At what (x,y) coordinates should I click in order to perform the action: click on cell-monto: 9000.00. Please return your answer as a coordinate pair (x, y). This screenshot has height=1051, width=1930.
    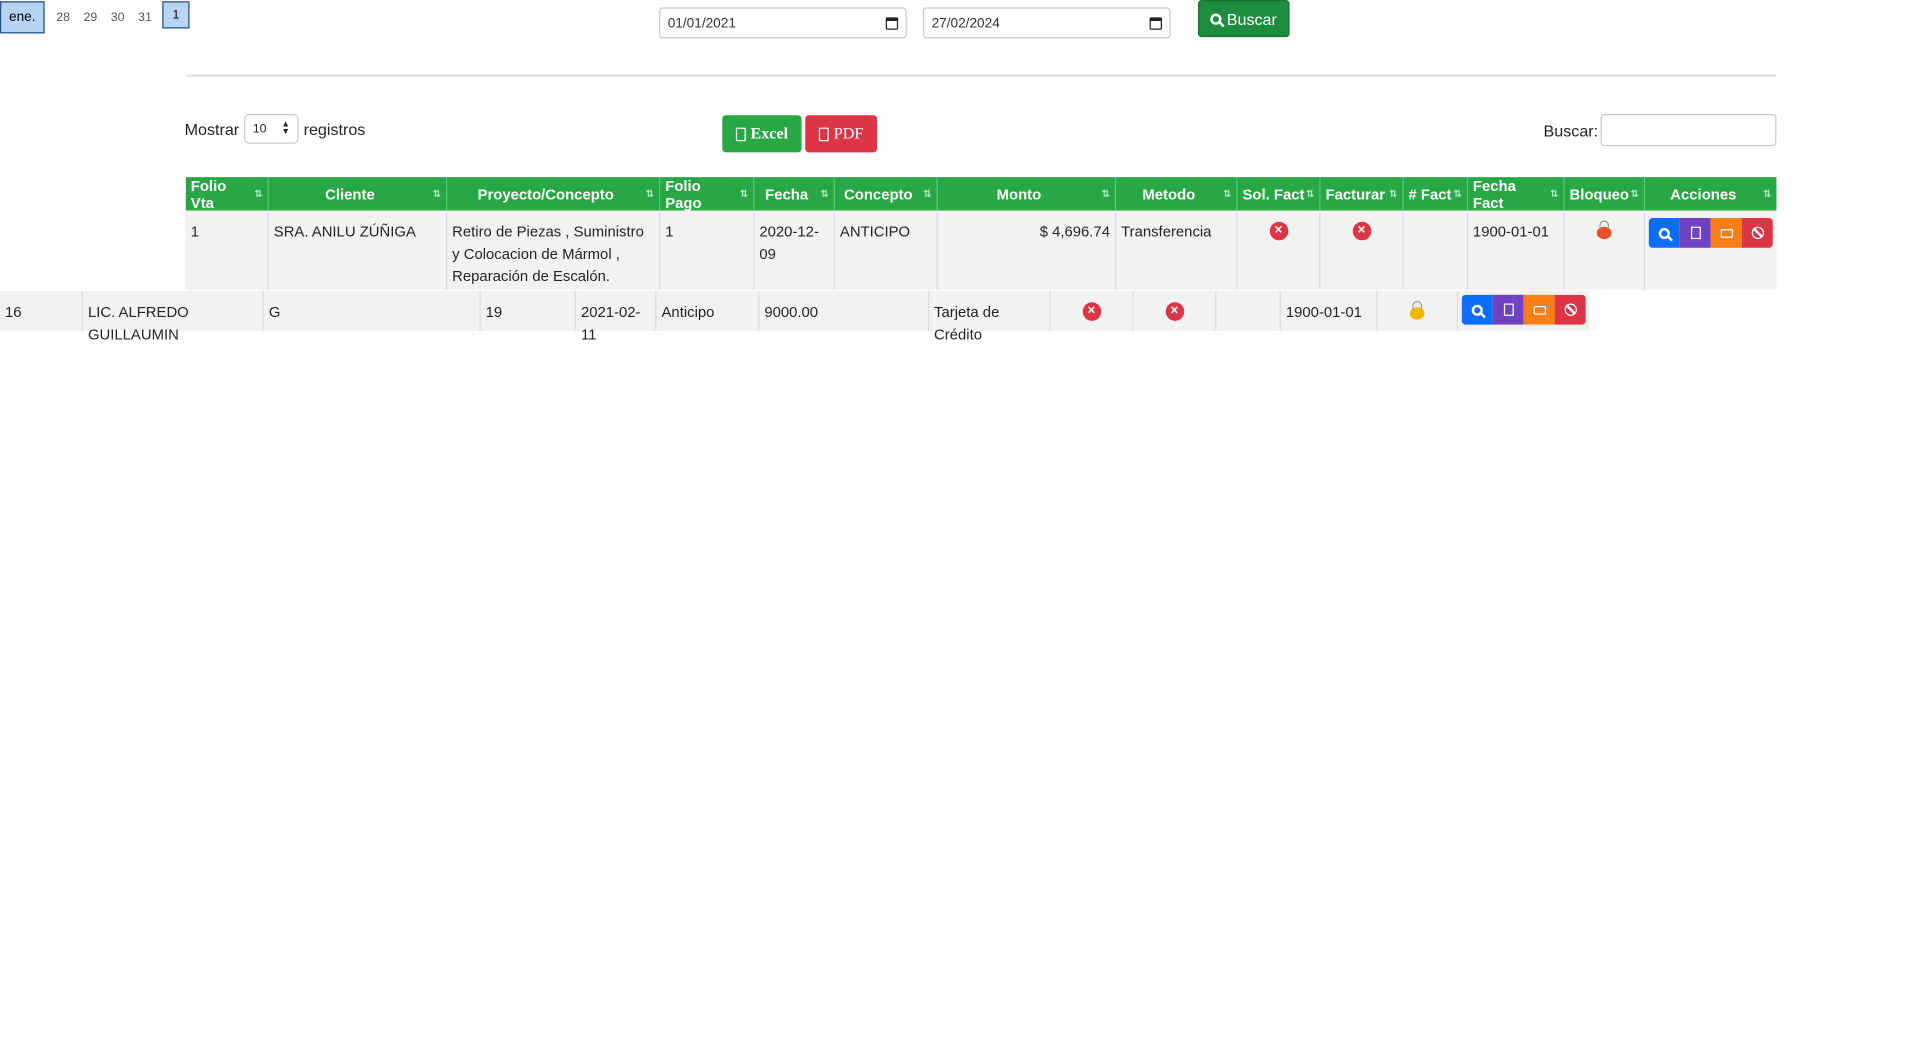
    Looking at the image, I should click on (844, 311).